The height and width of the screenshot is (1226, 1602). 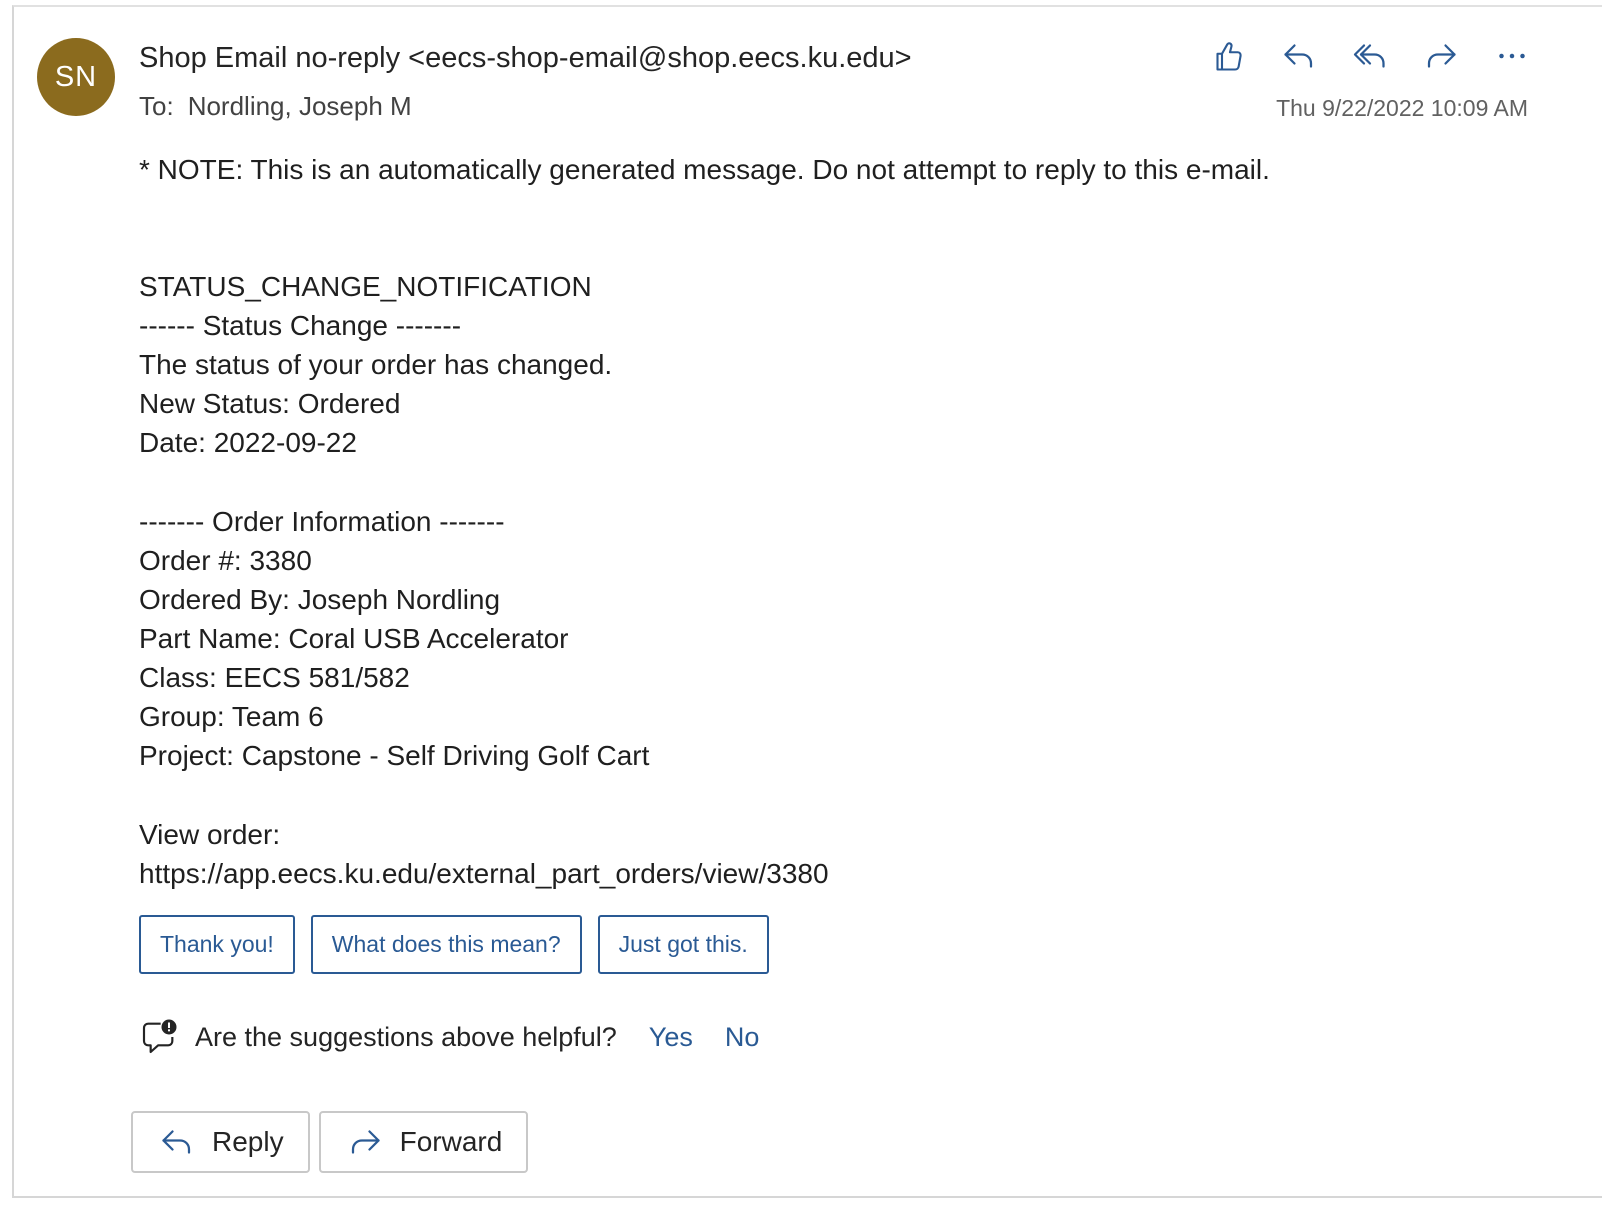 I want to click on feedback-yes-link: Yes, so click(x=671, y=1037).